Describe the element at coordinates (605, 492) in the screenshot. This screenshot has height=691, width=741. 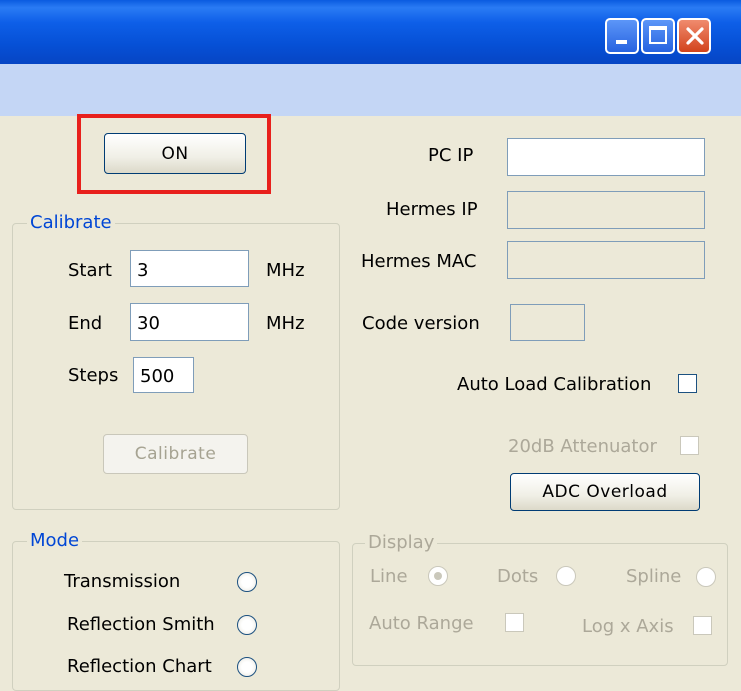
I see `adc-overload-button: ADC Overload` at that location.